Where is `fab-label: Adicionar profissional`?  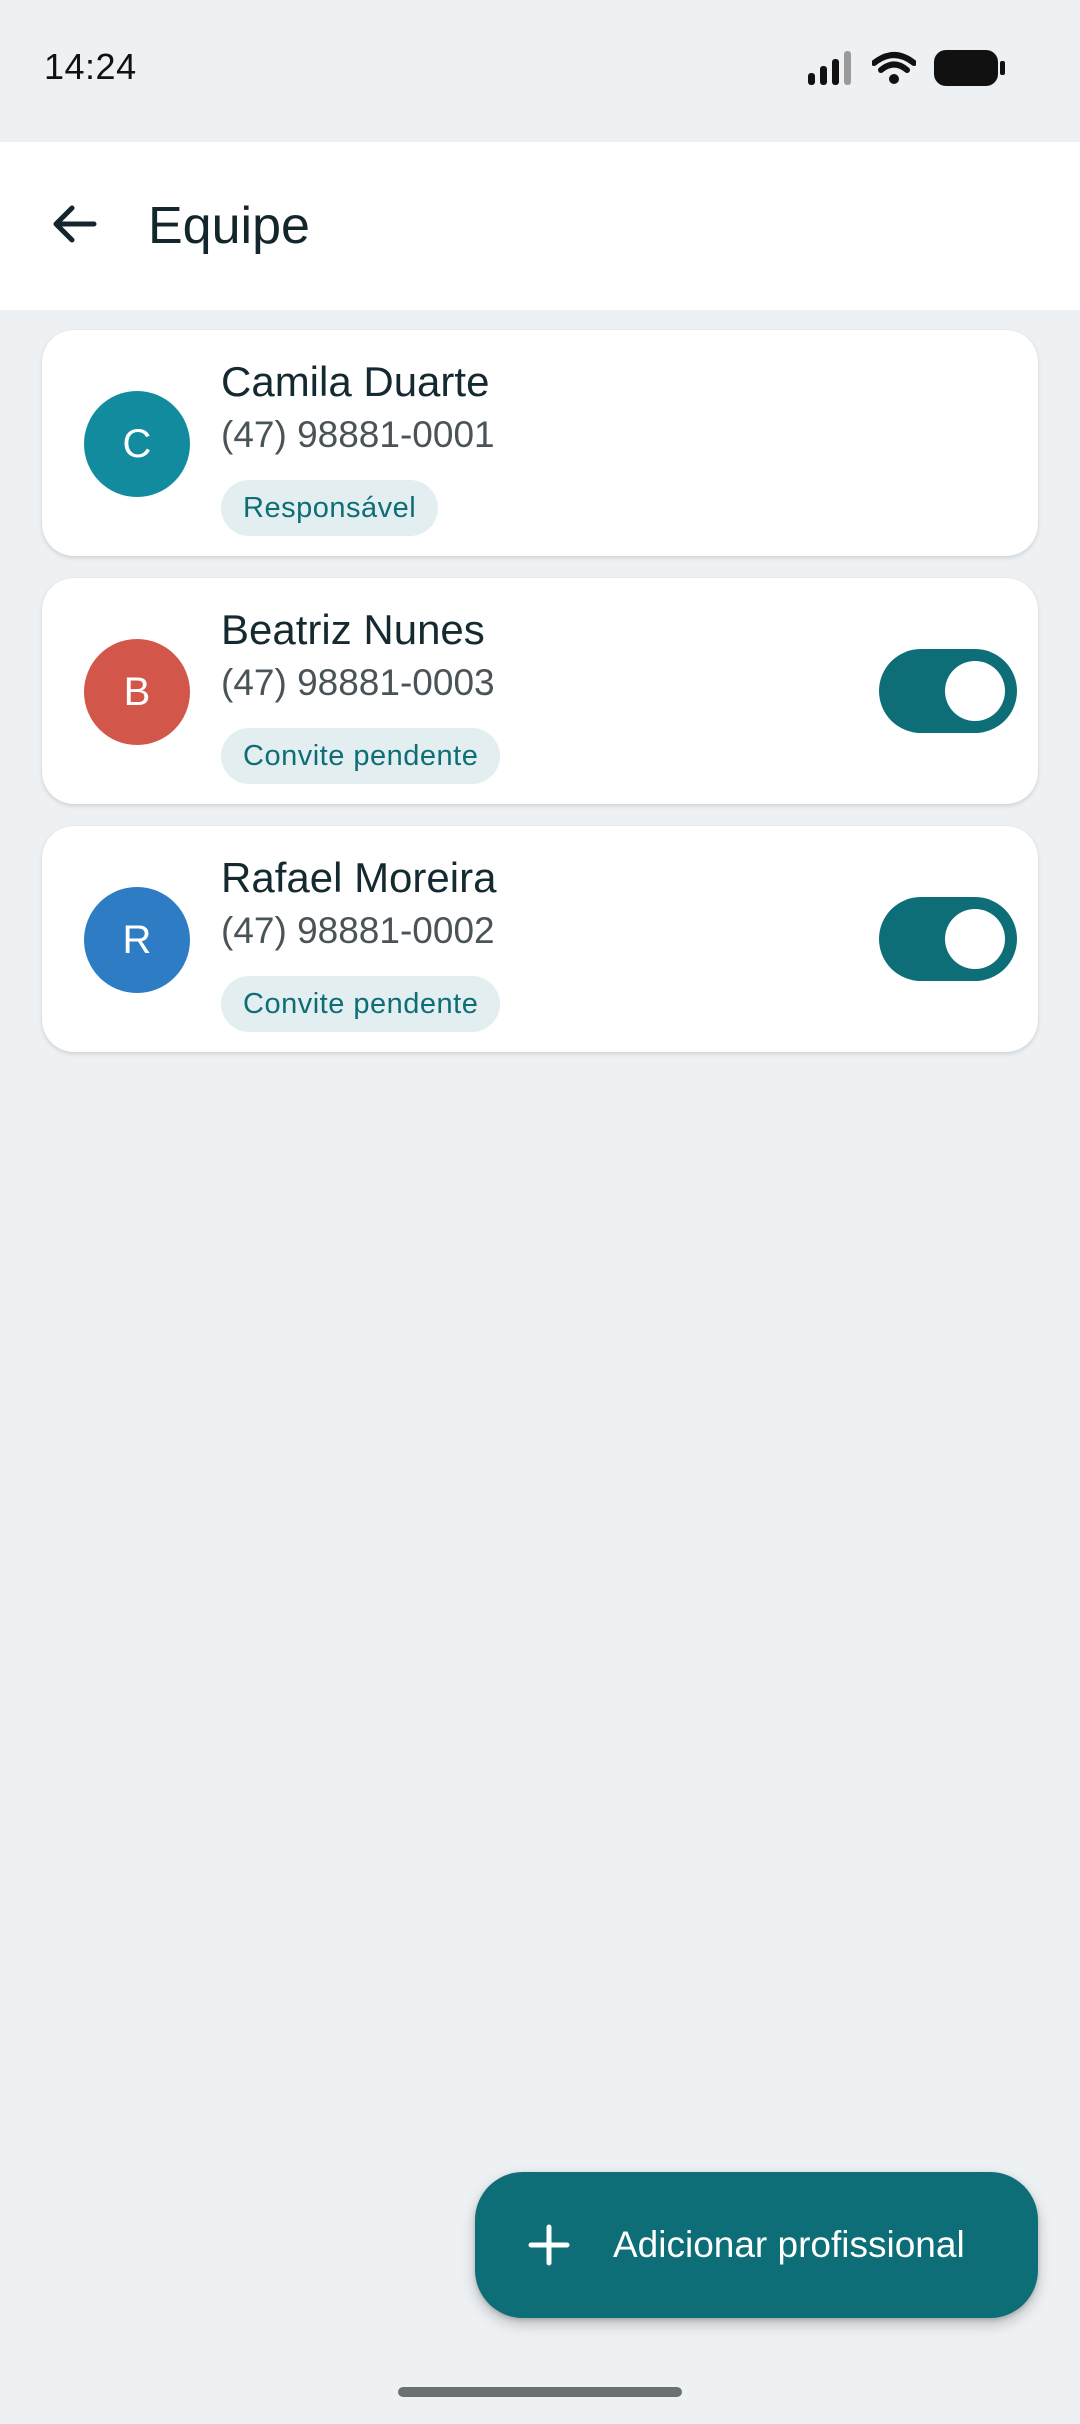
fab-label: Adicionar profissional is located at coordinates (789, 2244).